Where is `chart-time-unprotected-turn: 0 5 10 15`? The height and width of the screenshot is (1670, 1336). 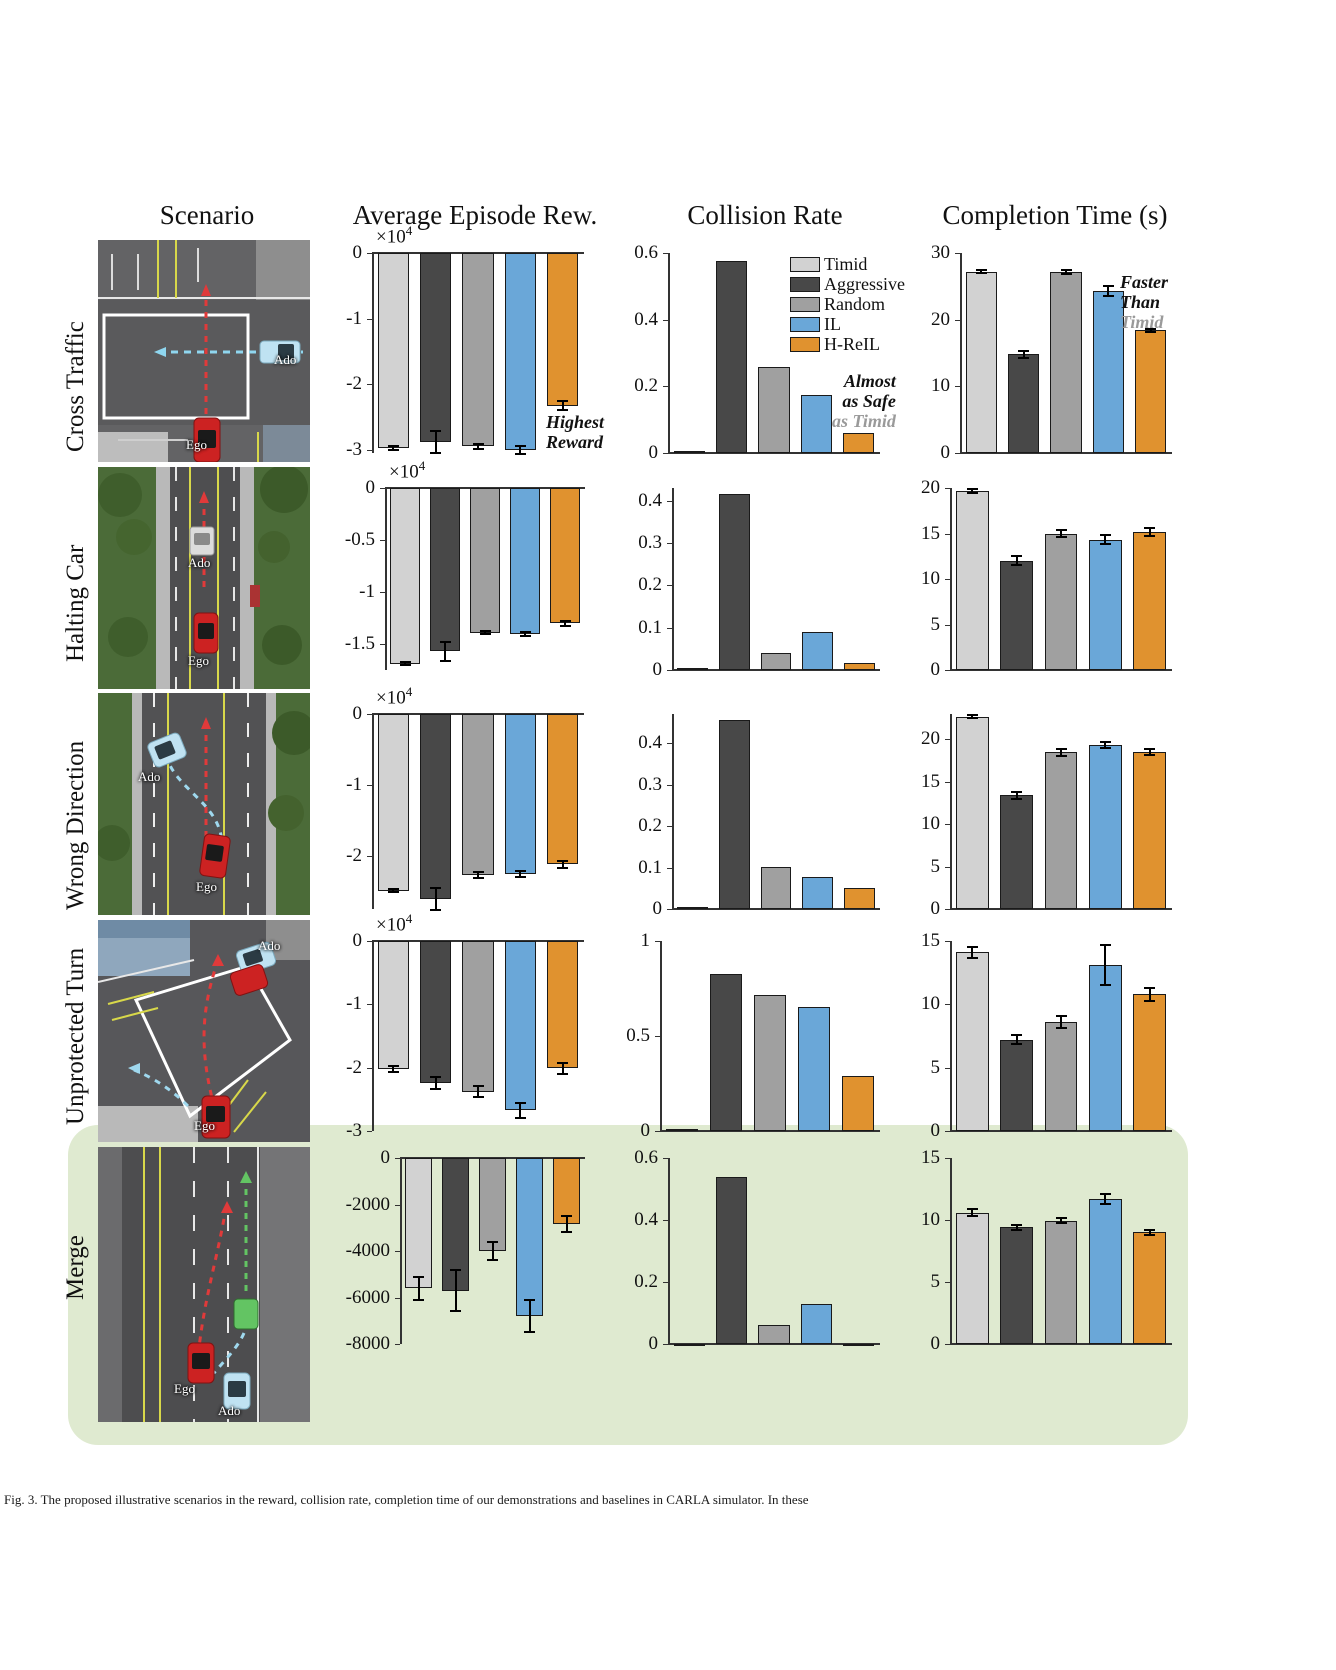 chart-time-unprotected-turn: 0 5 10 15 is located at coordinates (1046, 1035).